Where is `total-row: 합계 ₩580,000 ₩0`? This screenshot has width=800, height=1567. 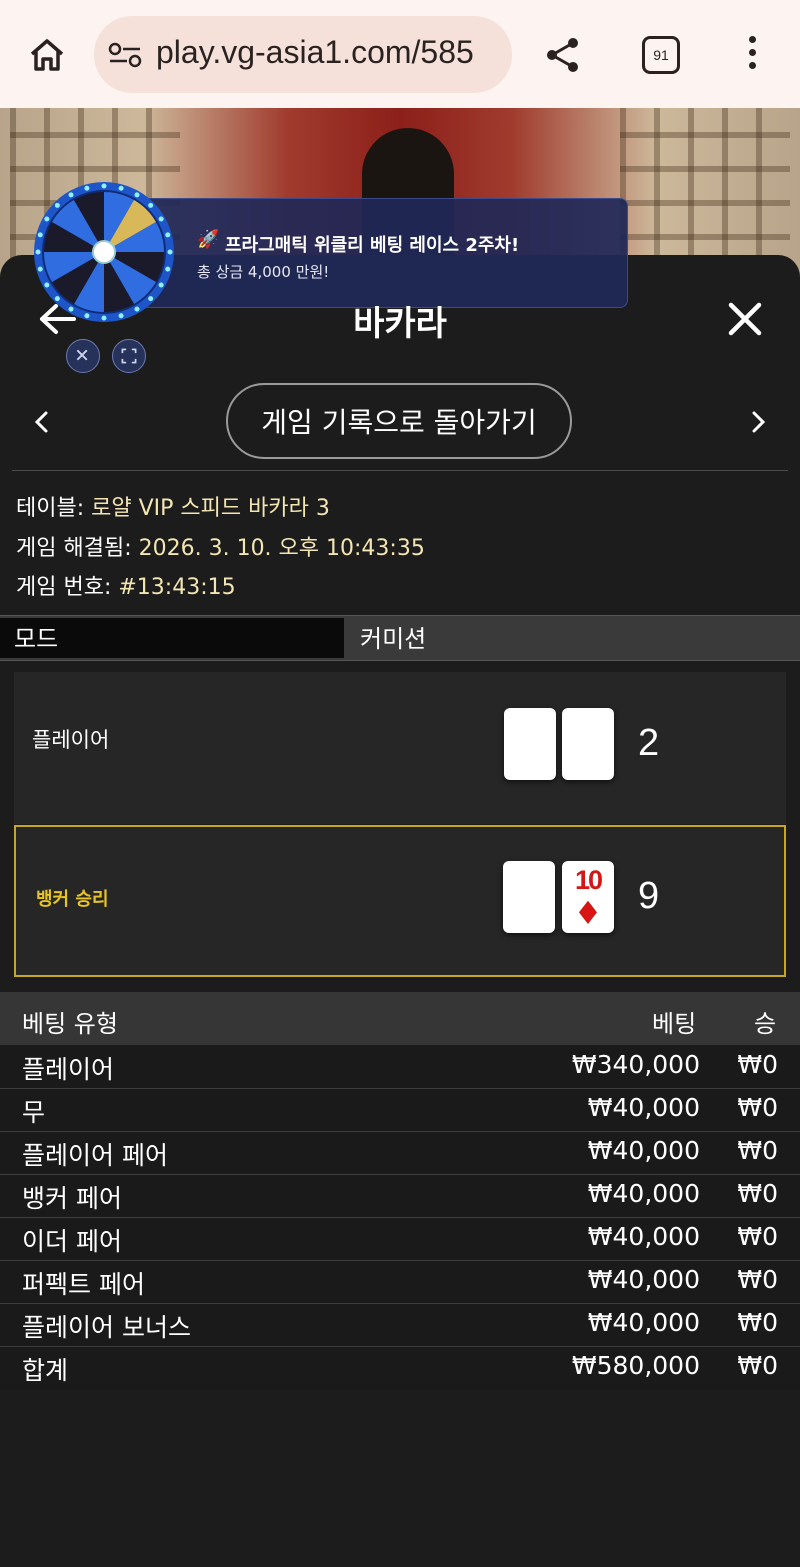 total-row: 합계 ₩580,000 ₩0 is located at coordinates (400, 1368).